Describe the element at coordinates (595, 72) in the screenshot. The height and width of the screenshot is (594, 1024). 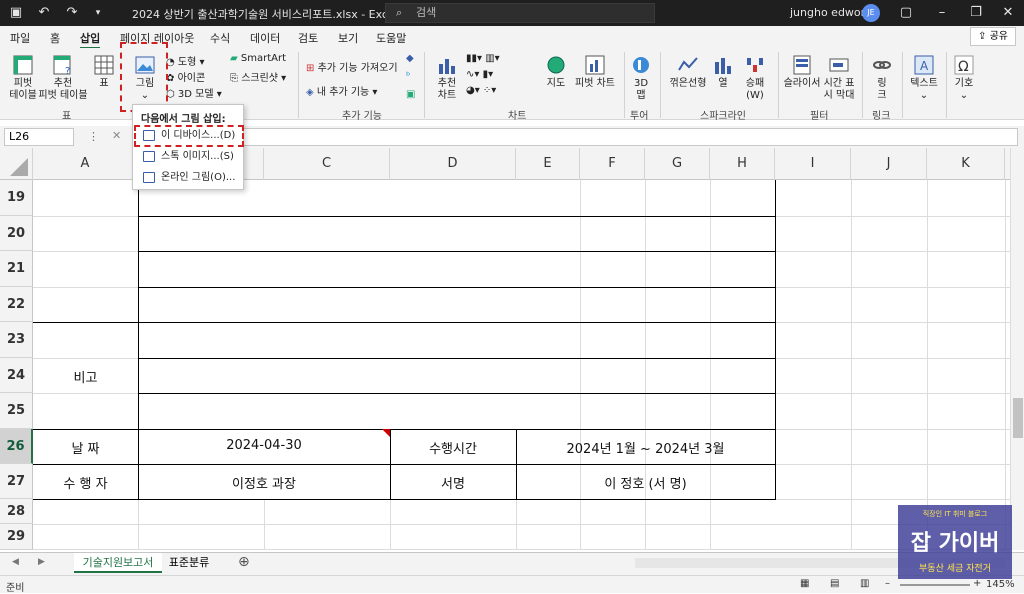
I see `pivot-chart-button: 피벗 차트` at that location.